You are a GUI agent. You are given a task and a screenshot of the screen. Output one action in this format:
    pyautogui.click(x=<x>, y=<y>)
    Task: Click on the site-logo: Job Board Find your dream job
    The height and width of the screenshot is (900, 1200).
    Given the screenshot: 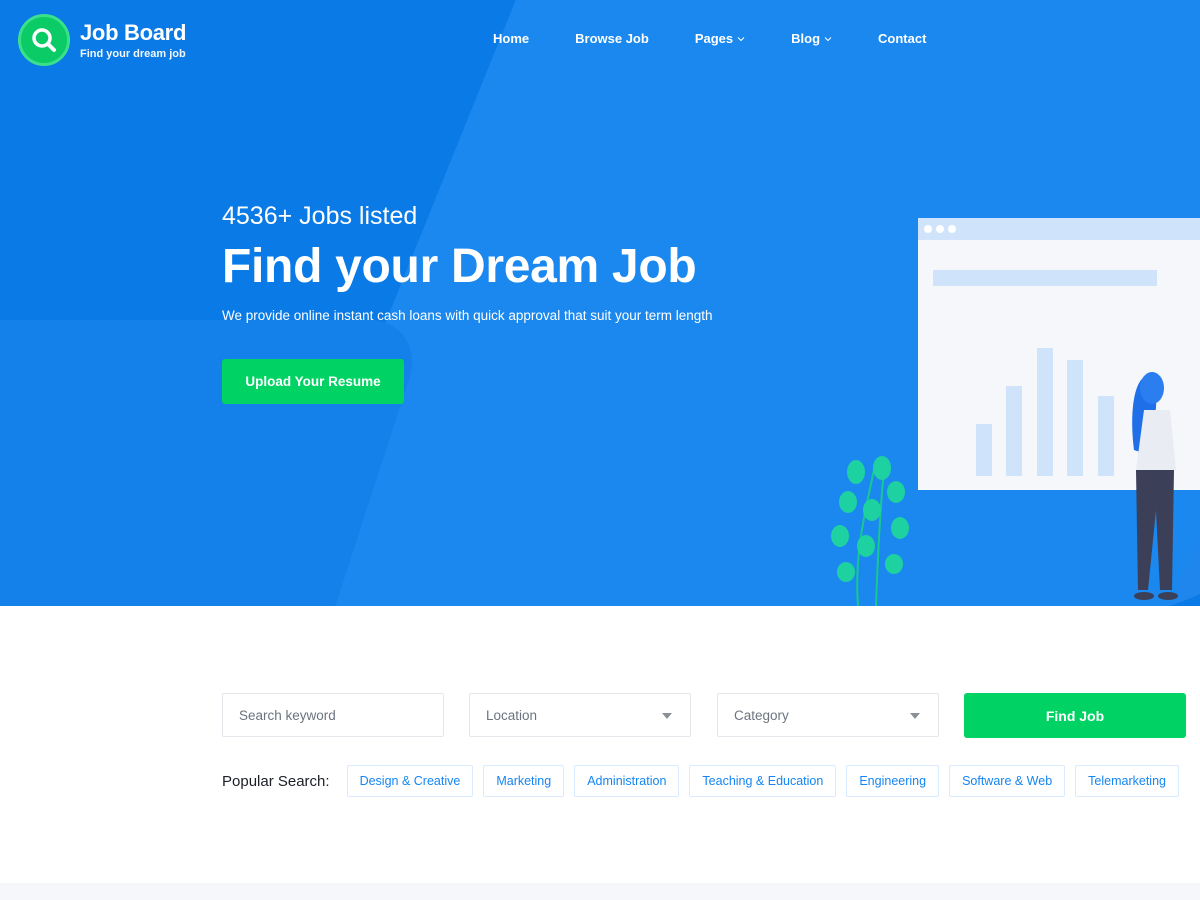 What is the action you would take?
    pyautogui.click(x=102, y=40)
    